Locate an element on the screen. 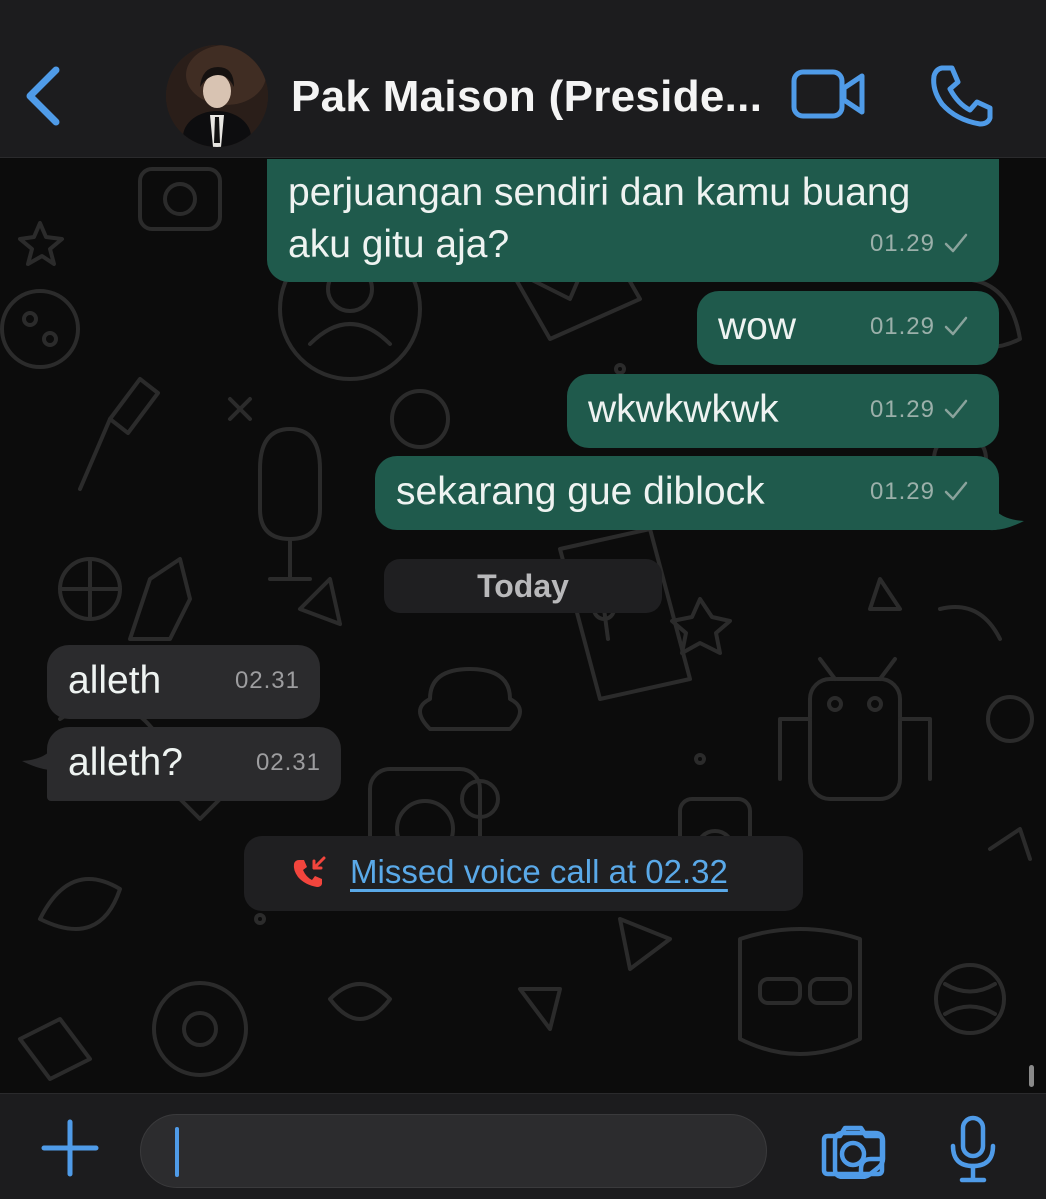  missed-call-notice: Missed voice call at 02.32 is located at coordinates (523, 873).